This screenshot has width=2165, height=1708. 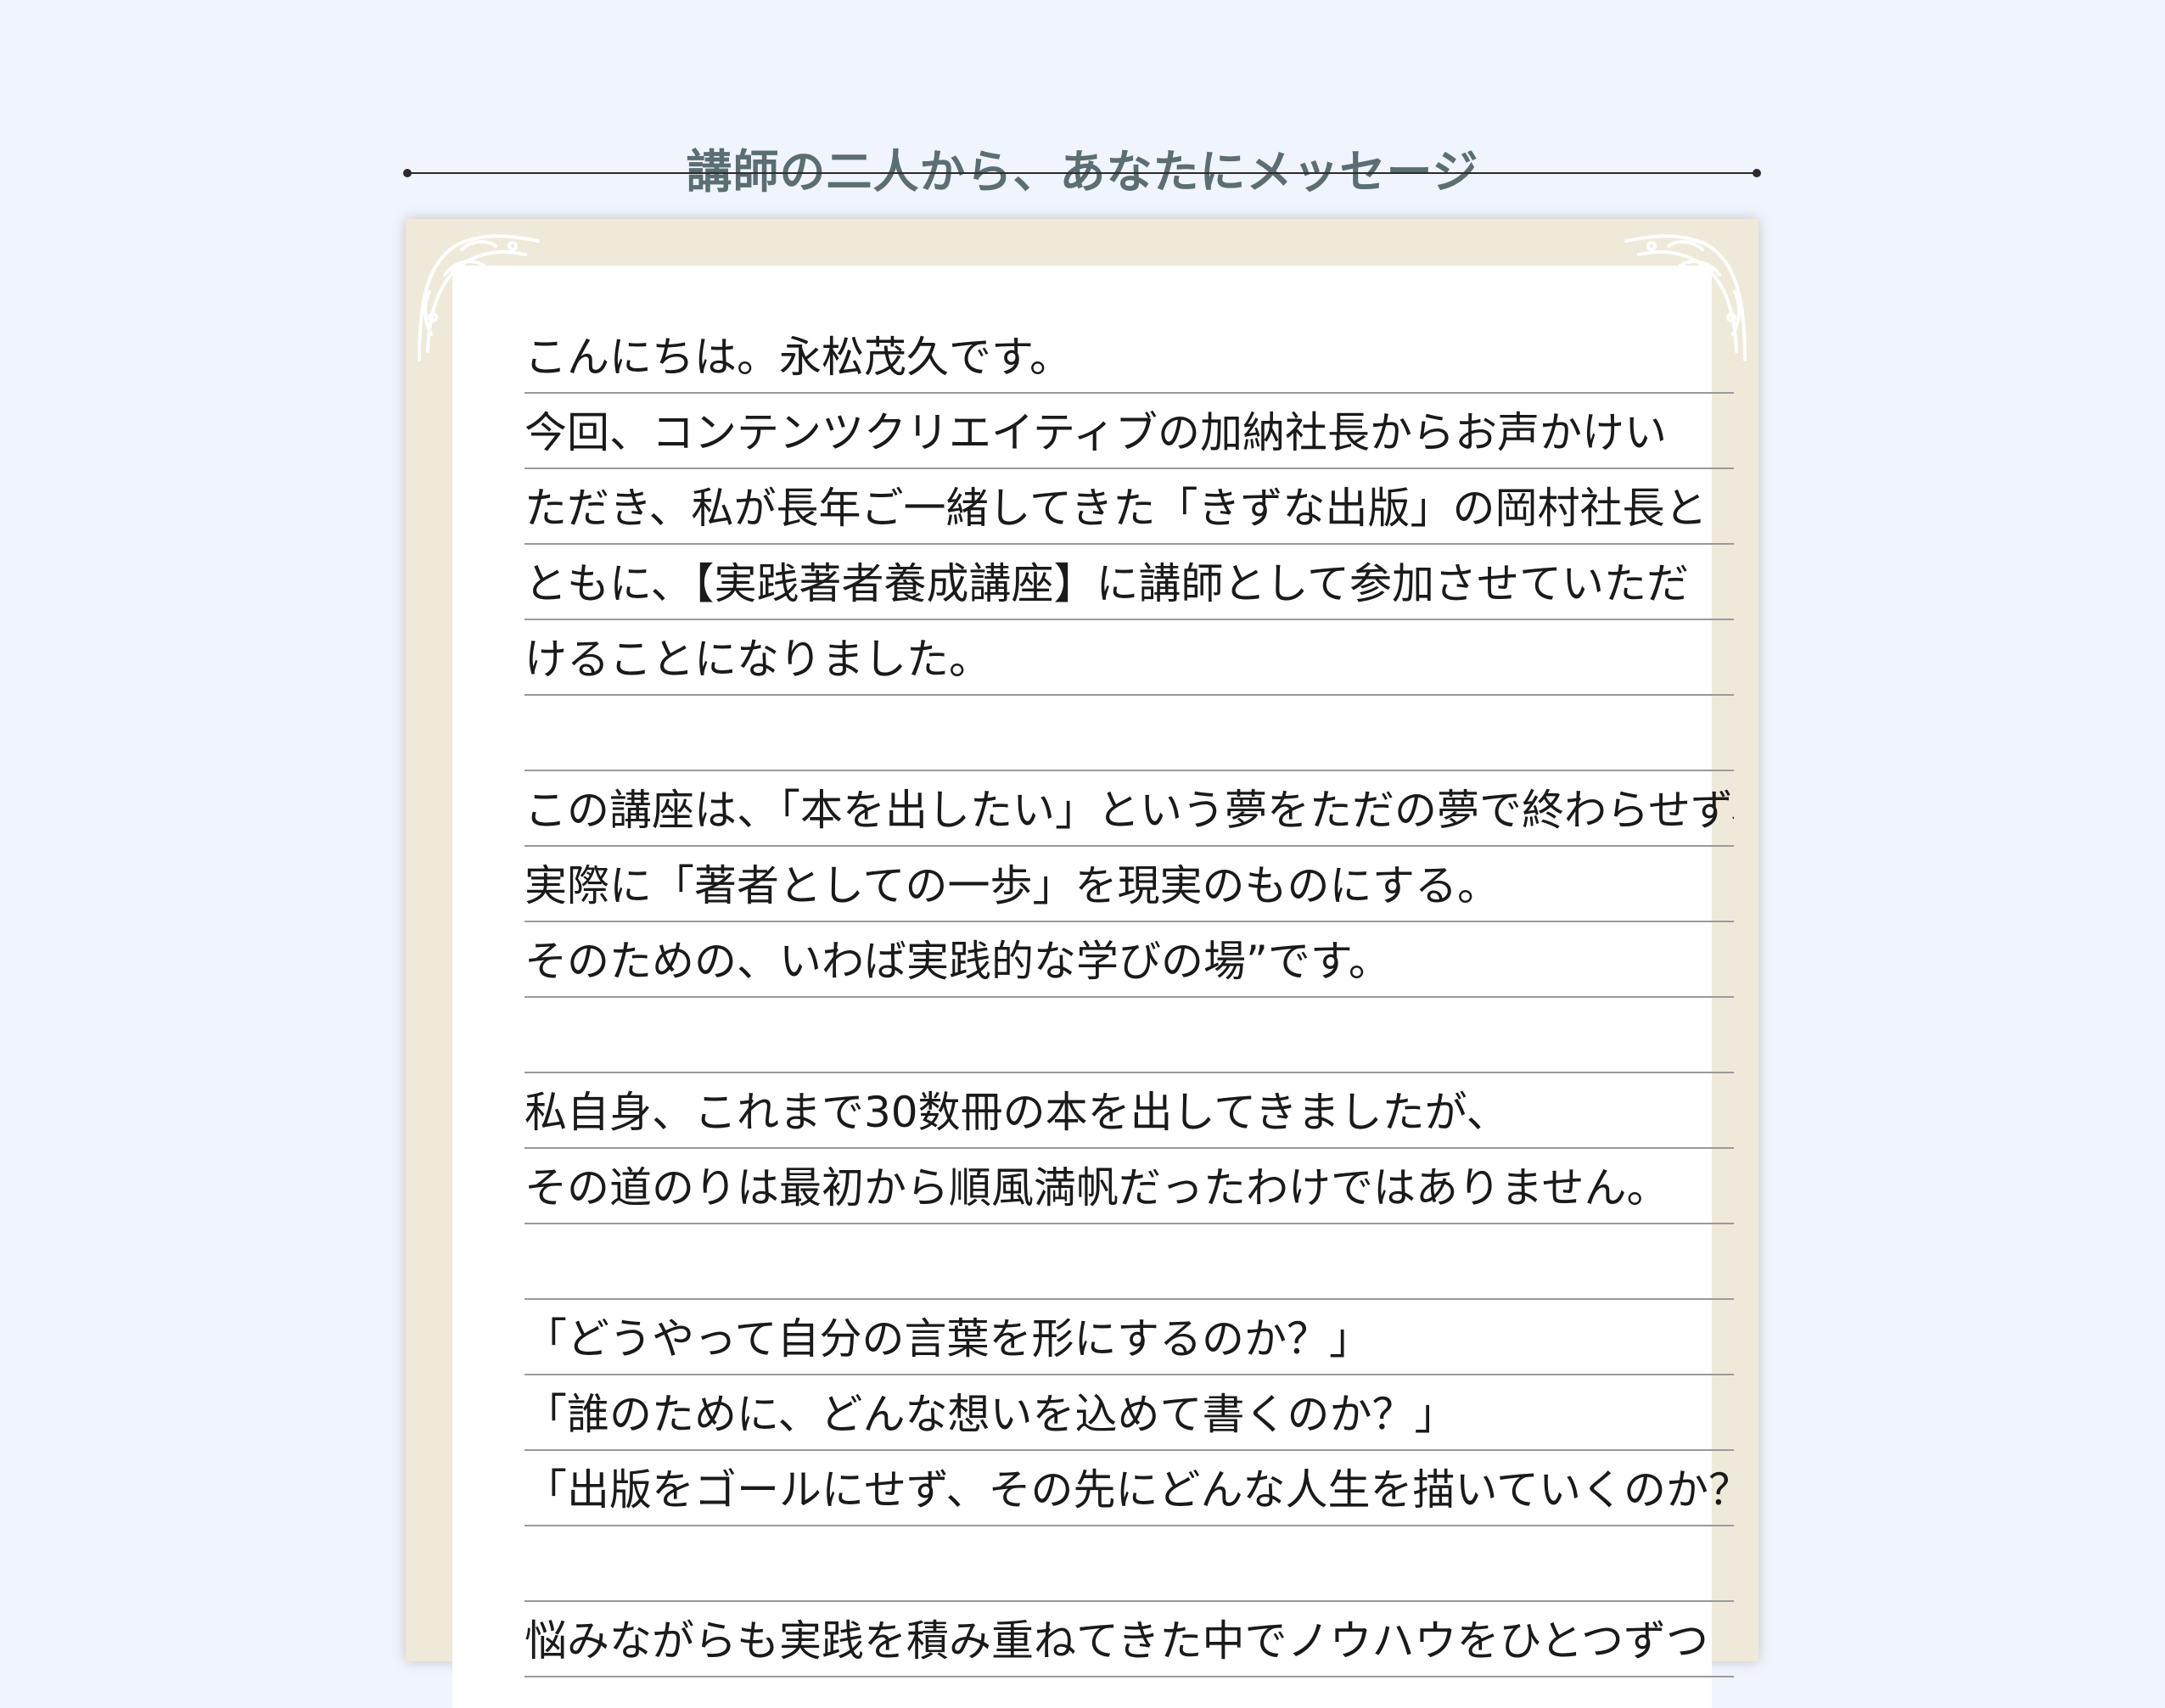 I want to click on divider-dot-left, so click(x=407, y=173).